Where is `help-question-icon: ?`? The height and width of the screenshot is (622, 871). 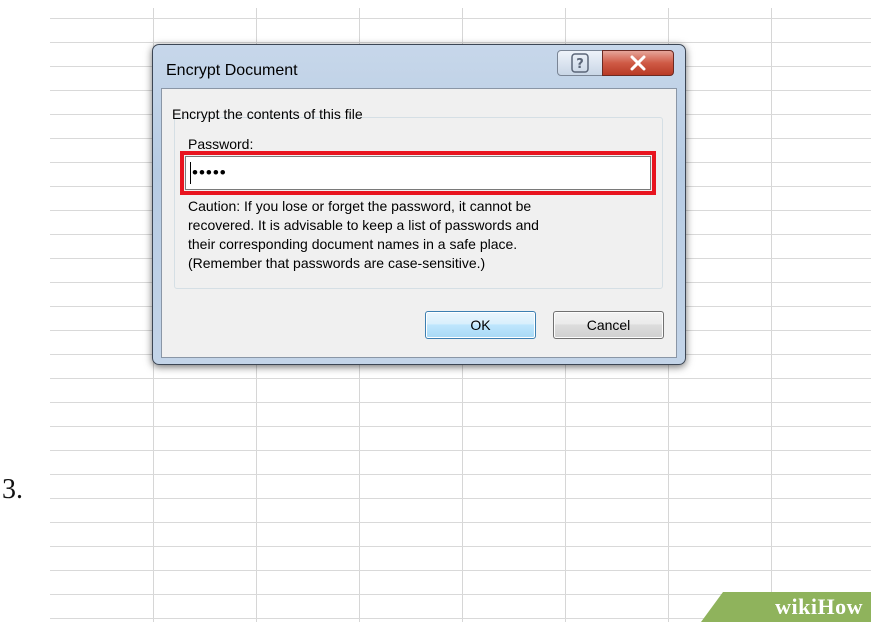 help-question-icon: ? is located at coordinates (580, 65).